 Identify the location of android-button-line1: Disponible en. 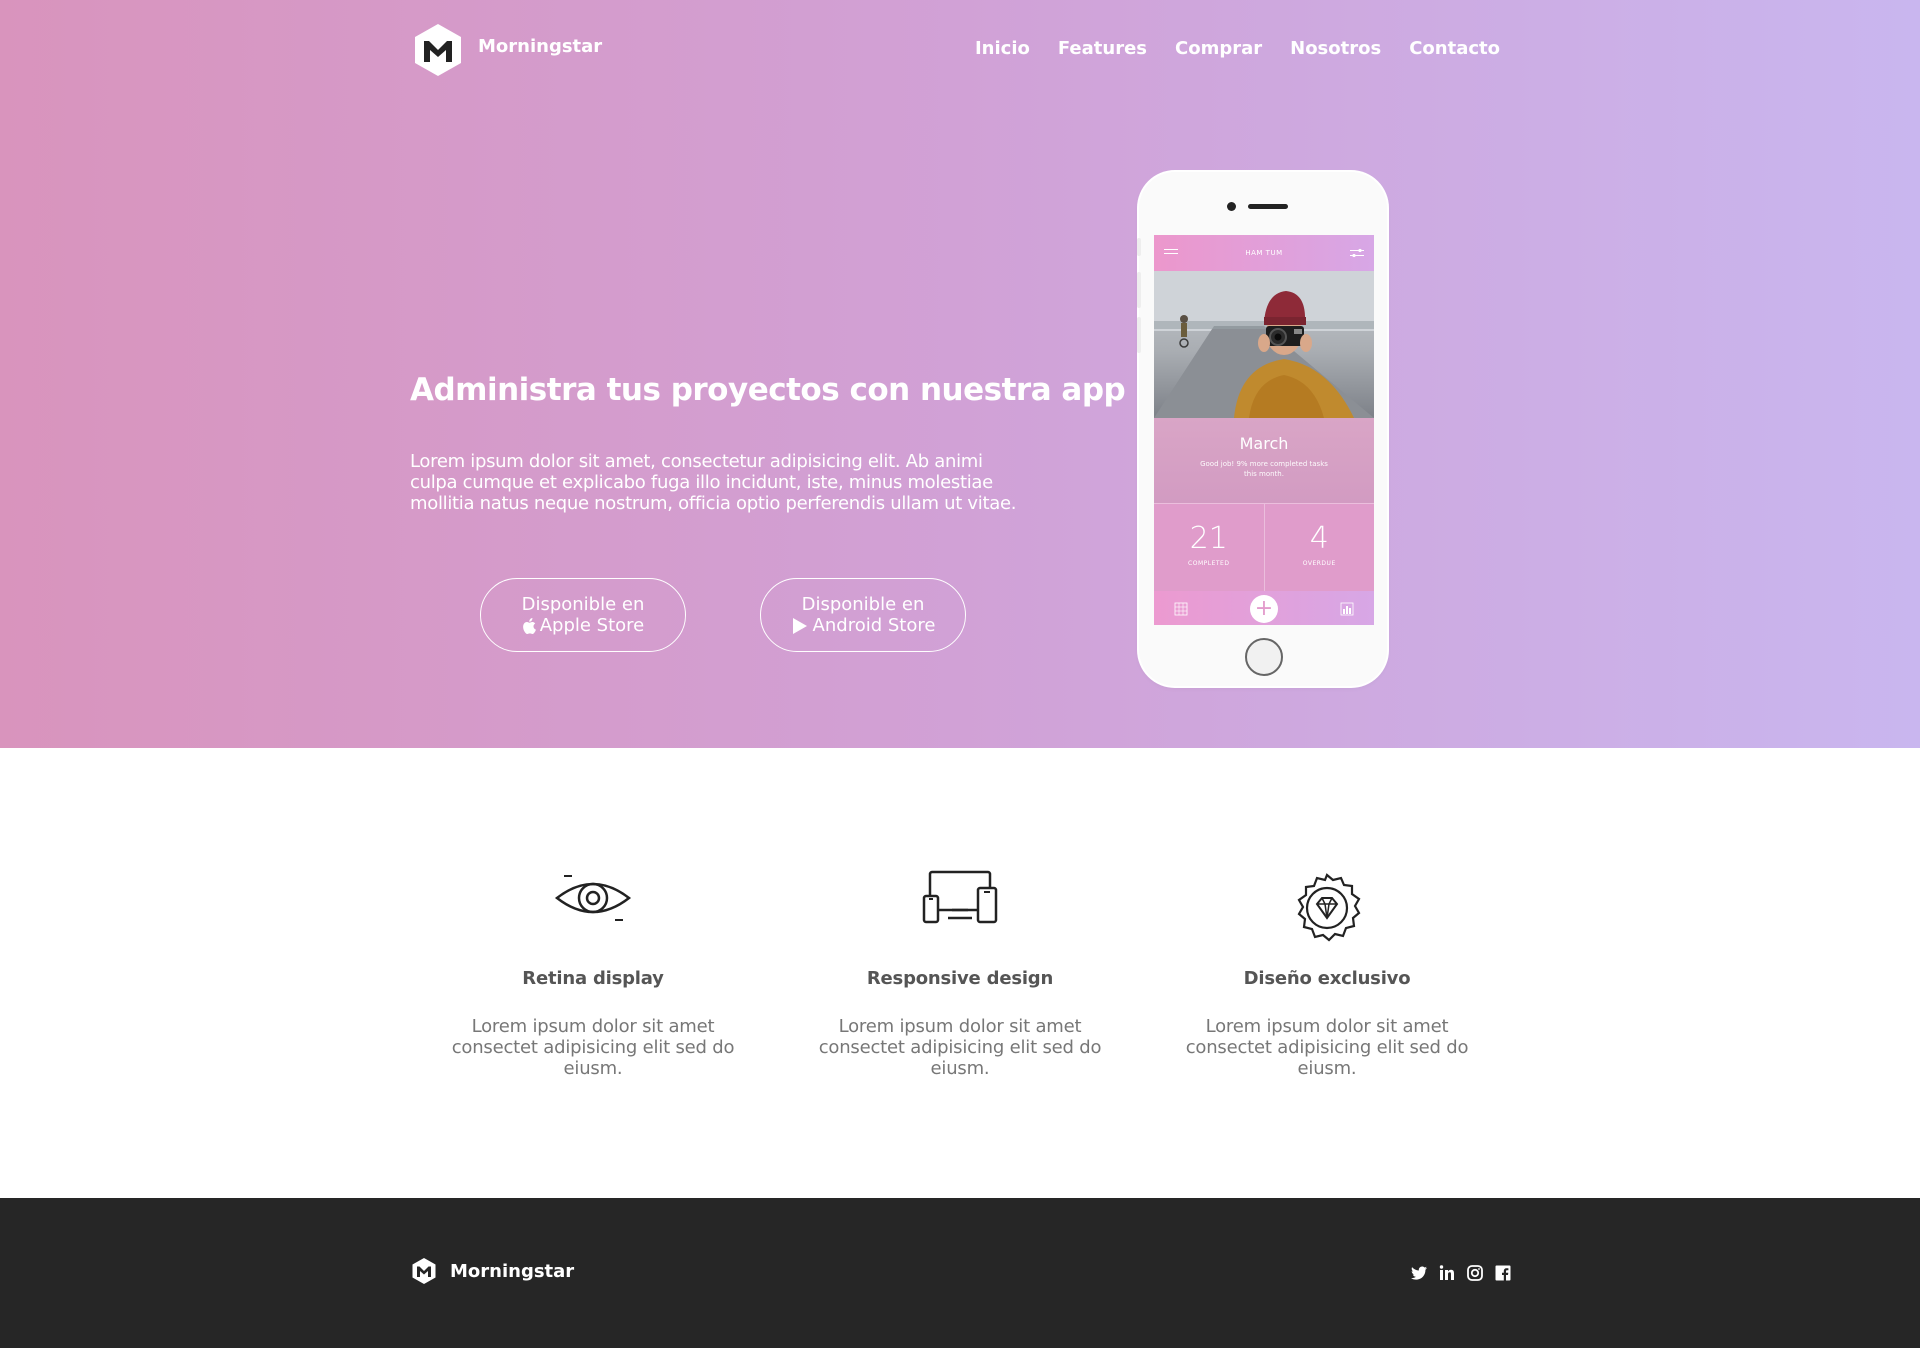
(863, 604).